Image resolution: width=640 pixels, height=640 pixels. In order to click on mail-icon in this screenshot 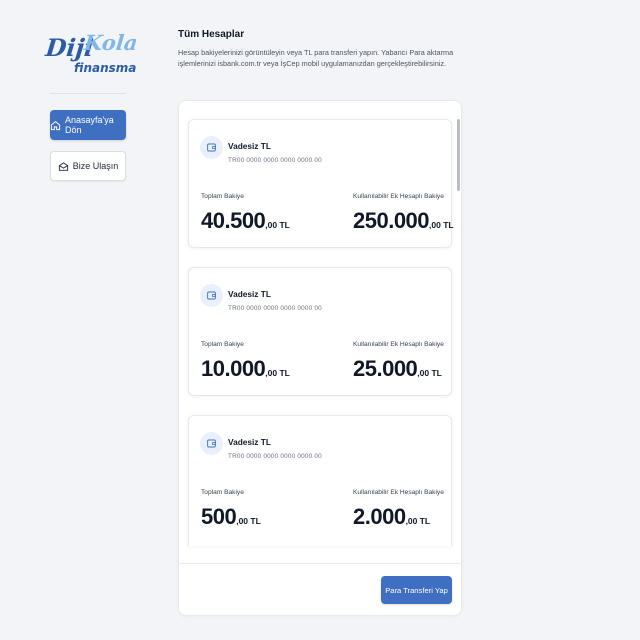, I will do `click(63, 166)`.